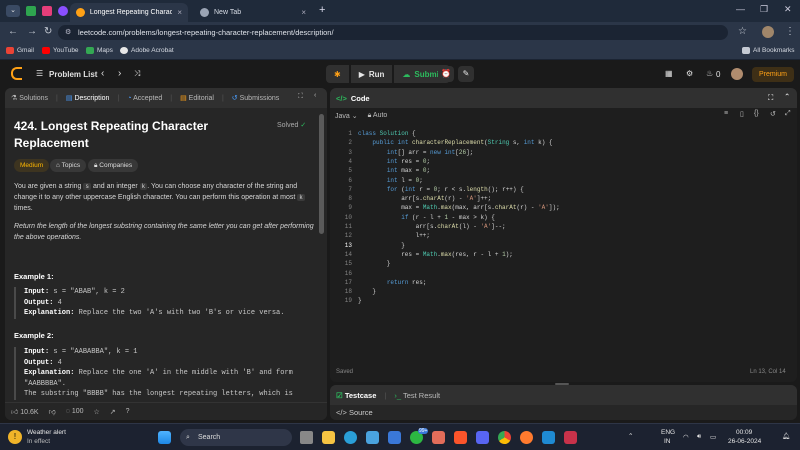  What do you see at coordinates (129, 12) in the screenshot?
I see `tab-leetcode: Longest Repeating Character R ×` at bounding box center [129, 12].